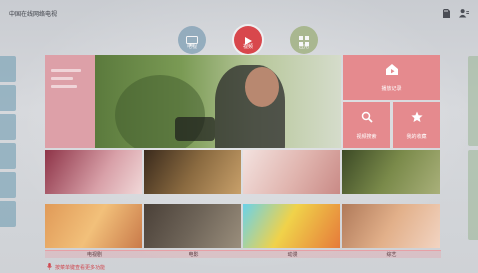  I want to click on mode-tv: 电视, so click(192, 40).